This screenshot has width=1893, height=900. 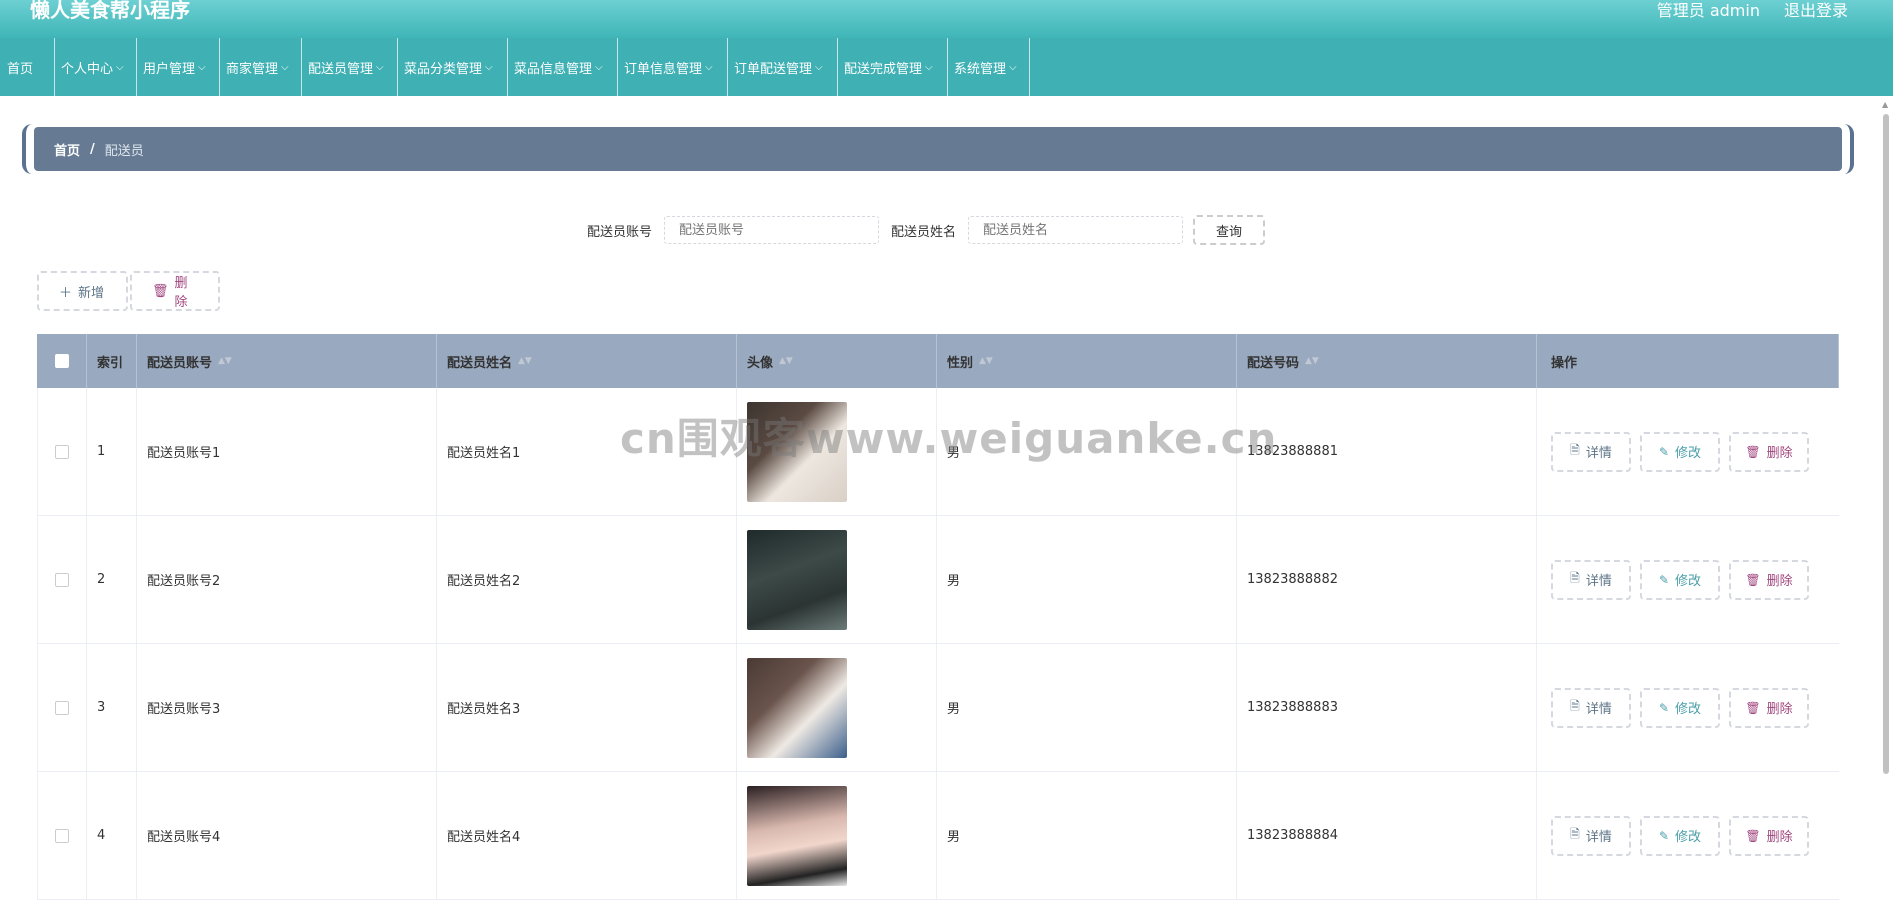 What do you see at coordinates (112, 451) in the screenshot?
I see `row-index: 1` at bounding box center [112, 451].